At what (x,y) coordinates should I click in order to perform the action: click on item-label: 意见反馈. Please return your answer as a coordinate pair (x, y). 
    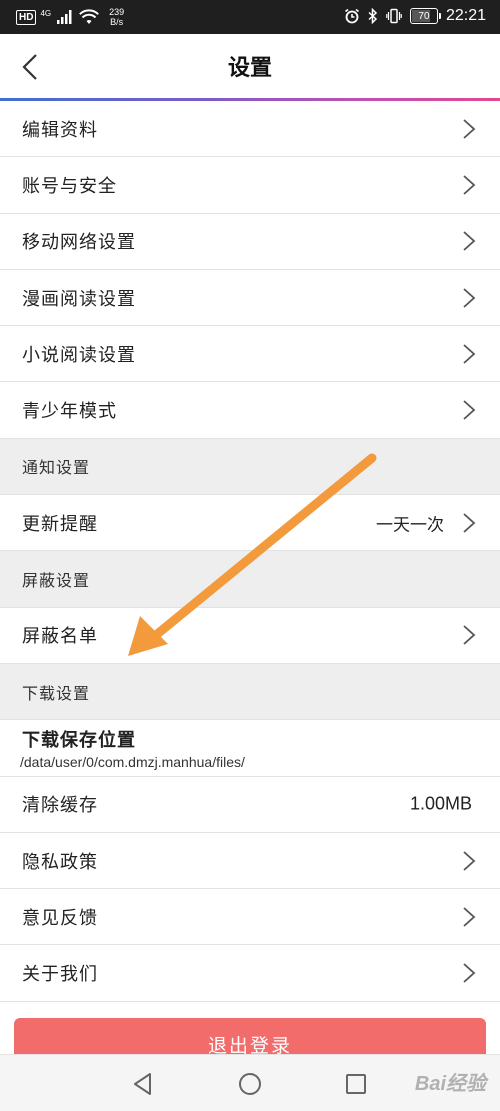
    Looking at the image, I should click on (60, 918).